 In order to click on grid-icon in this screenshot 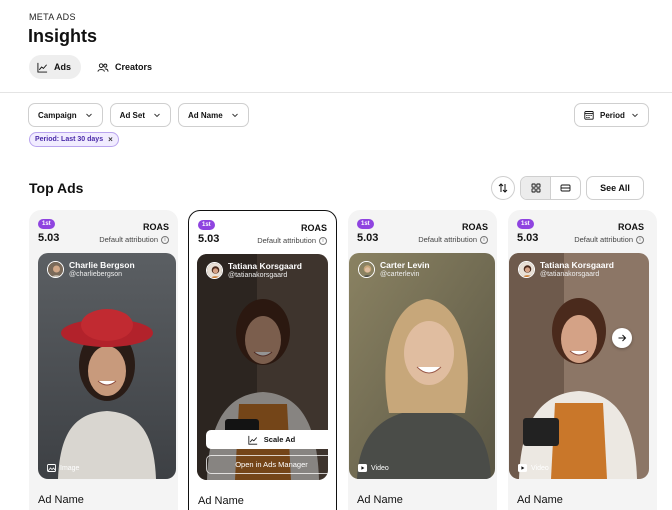, I will do `click(535, 188)`.